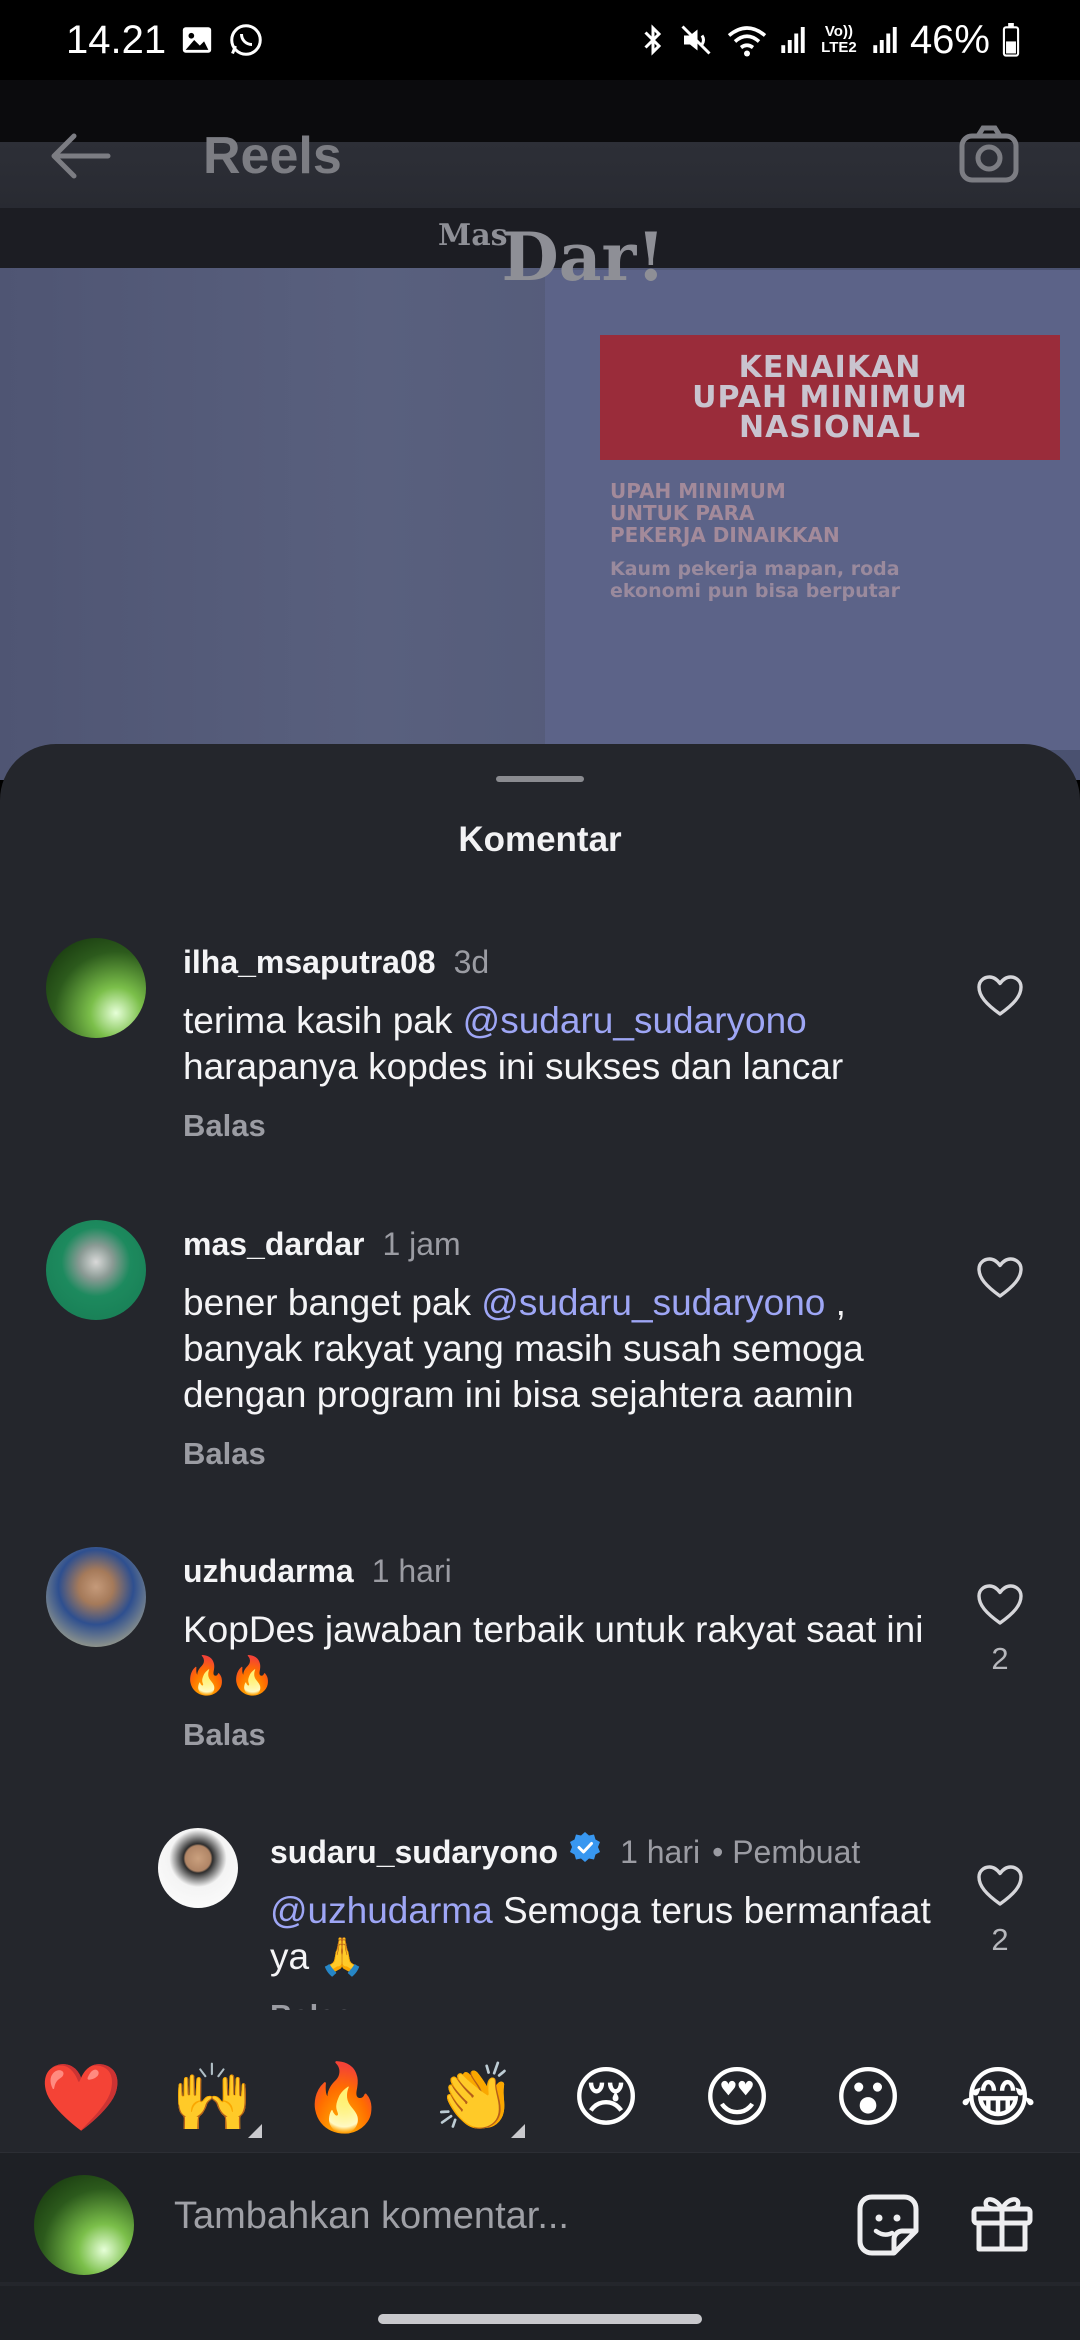 The height and width of the screenshot is (2340, 1080). Describe the element at coordinates (343, 2098) in the screenshot. I see `emoji-fire: 🔥` at that location.